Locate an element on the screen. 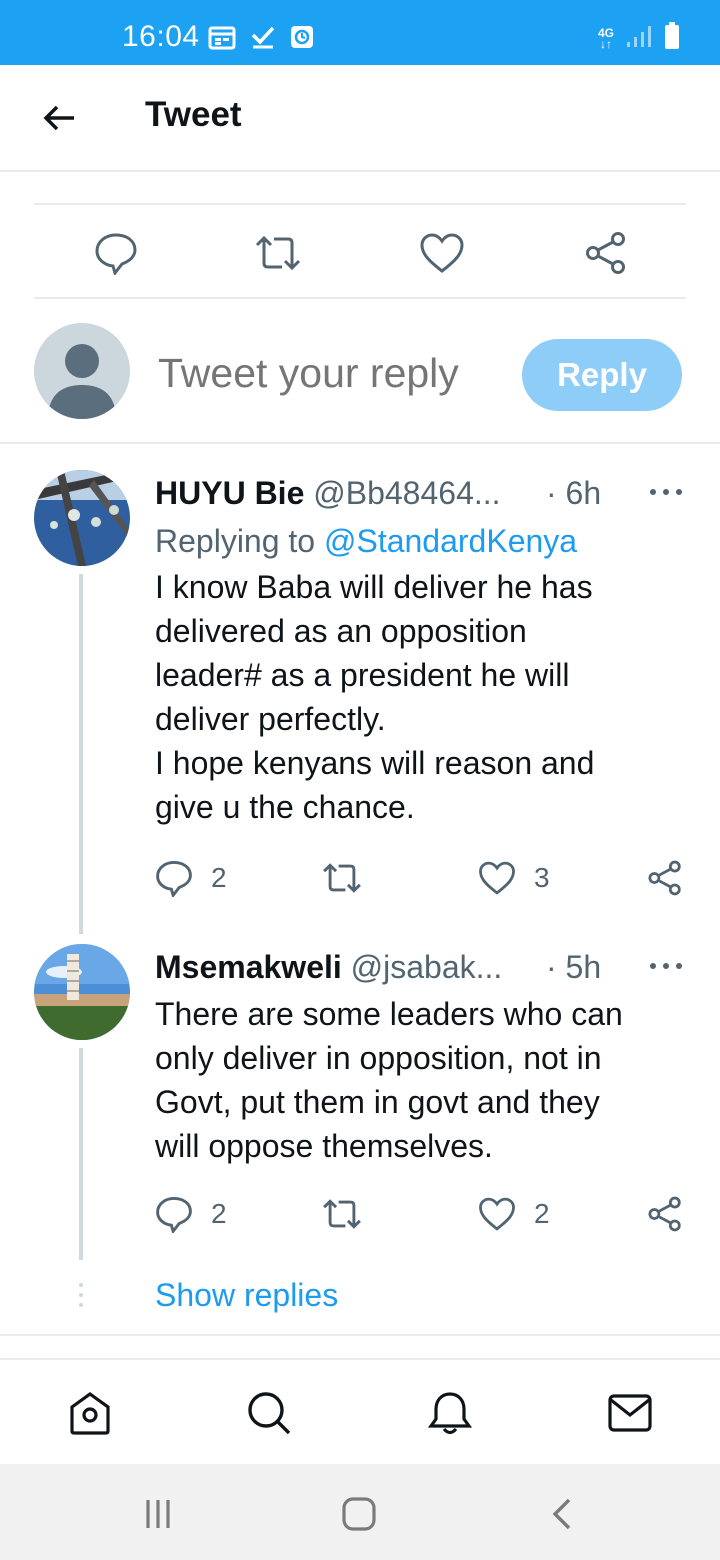 Image resolution: width=720 pixels, height=1560 pixels. compose-reply: Reply is located at coordinates (360, 370).